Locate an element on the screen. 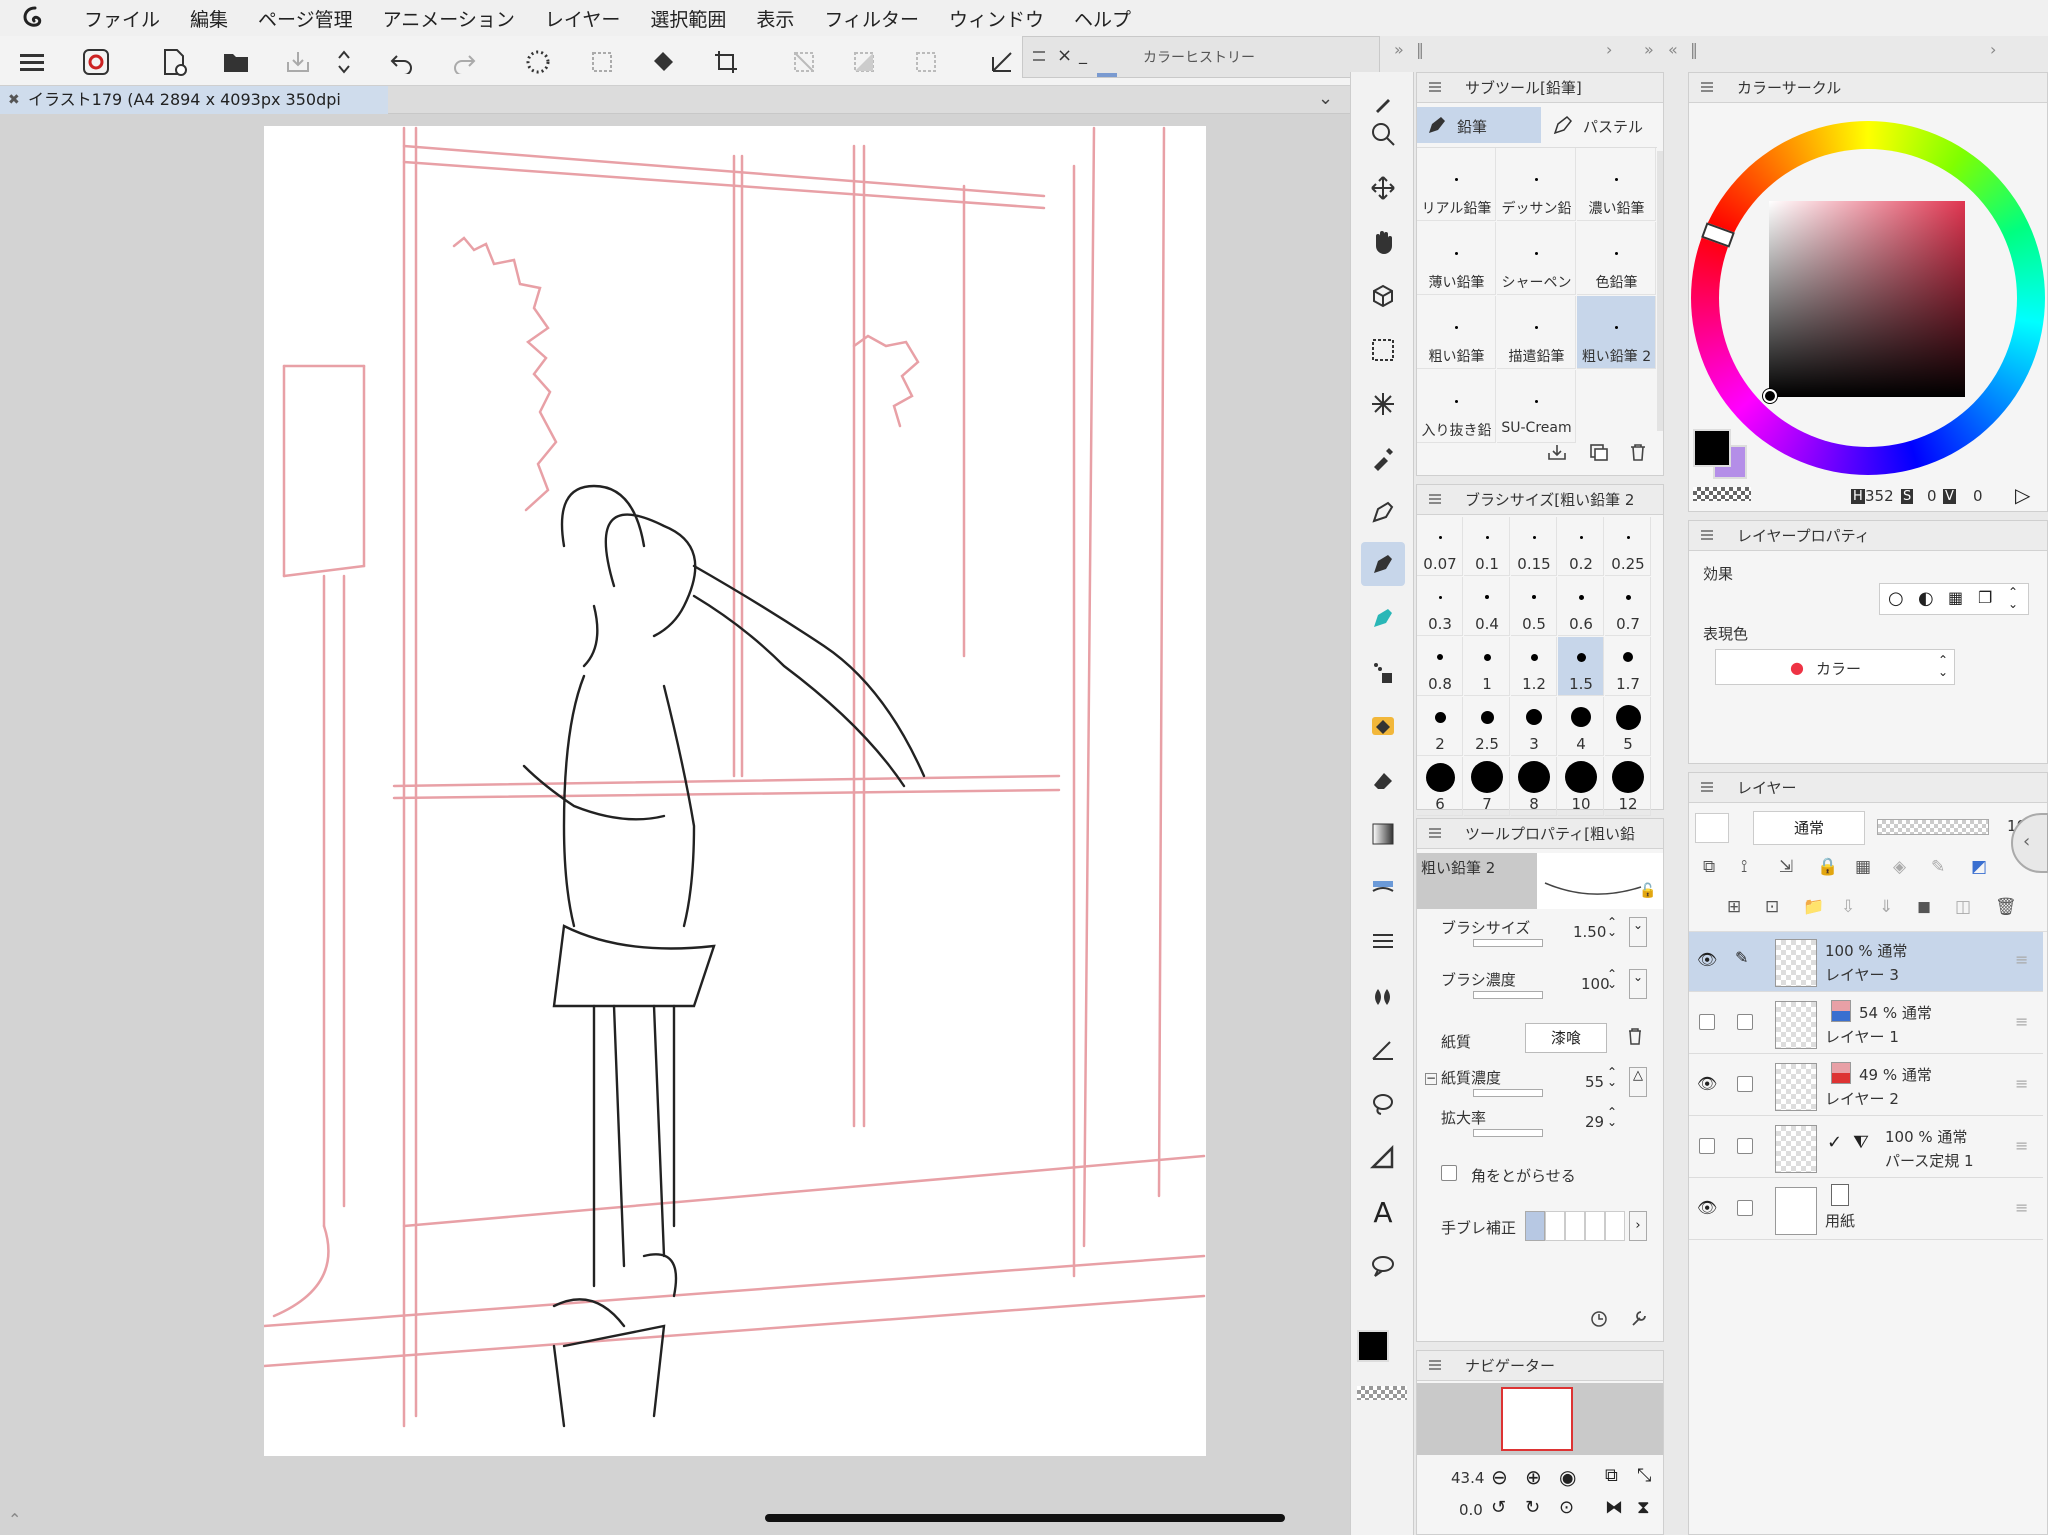 Image resolution: width=2048 pixels, height=1535 pixels. chevron-down-icon: ⌄ is located at coordinates (1325, 98).